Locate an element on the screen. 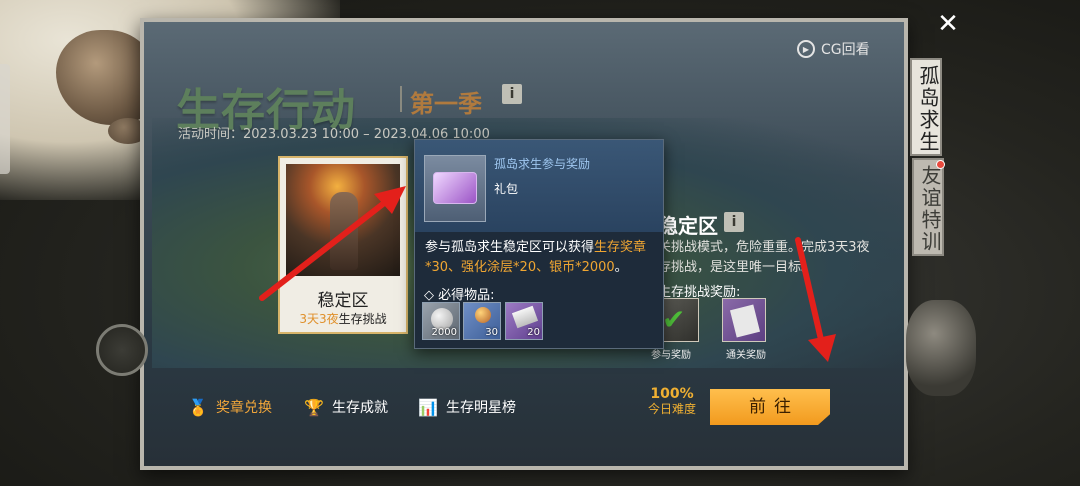  title-divider is located at coordinates (401, 99).